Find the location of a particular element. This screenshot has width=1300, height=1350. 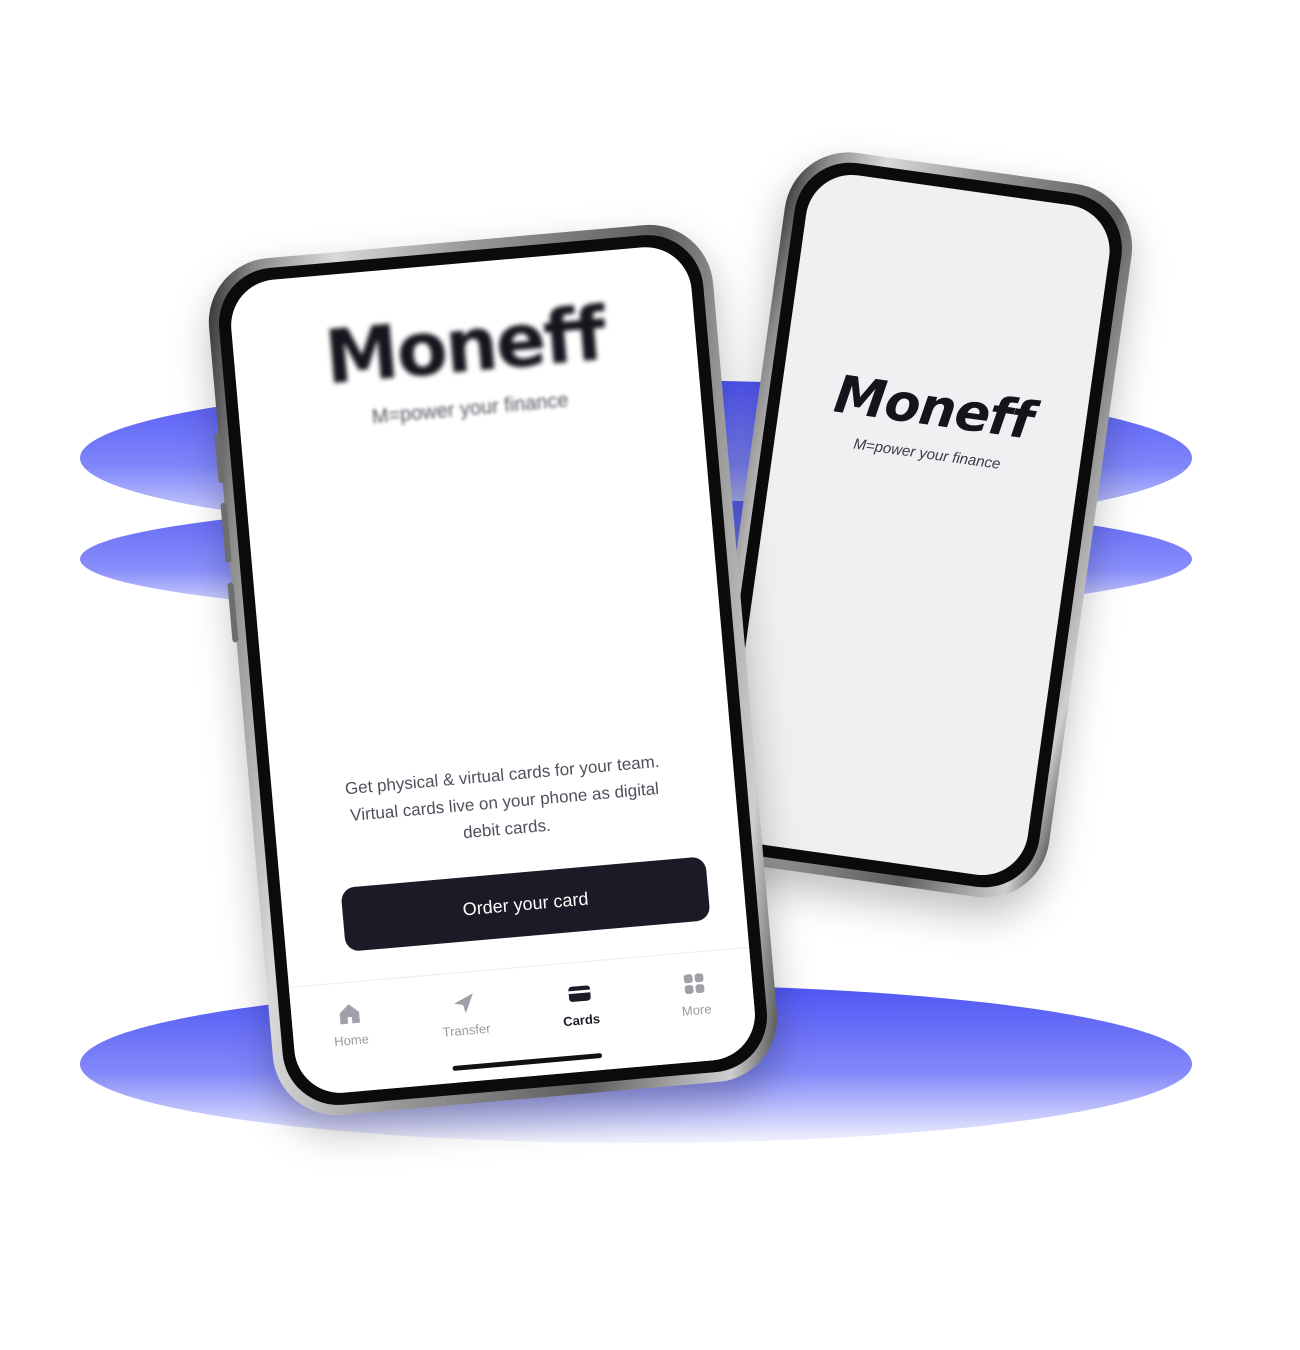

tab-cards: Cards is located at coordinates (580, 1004).